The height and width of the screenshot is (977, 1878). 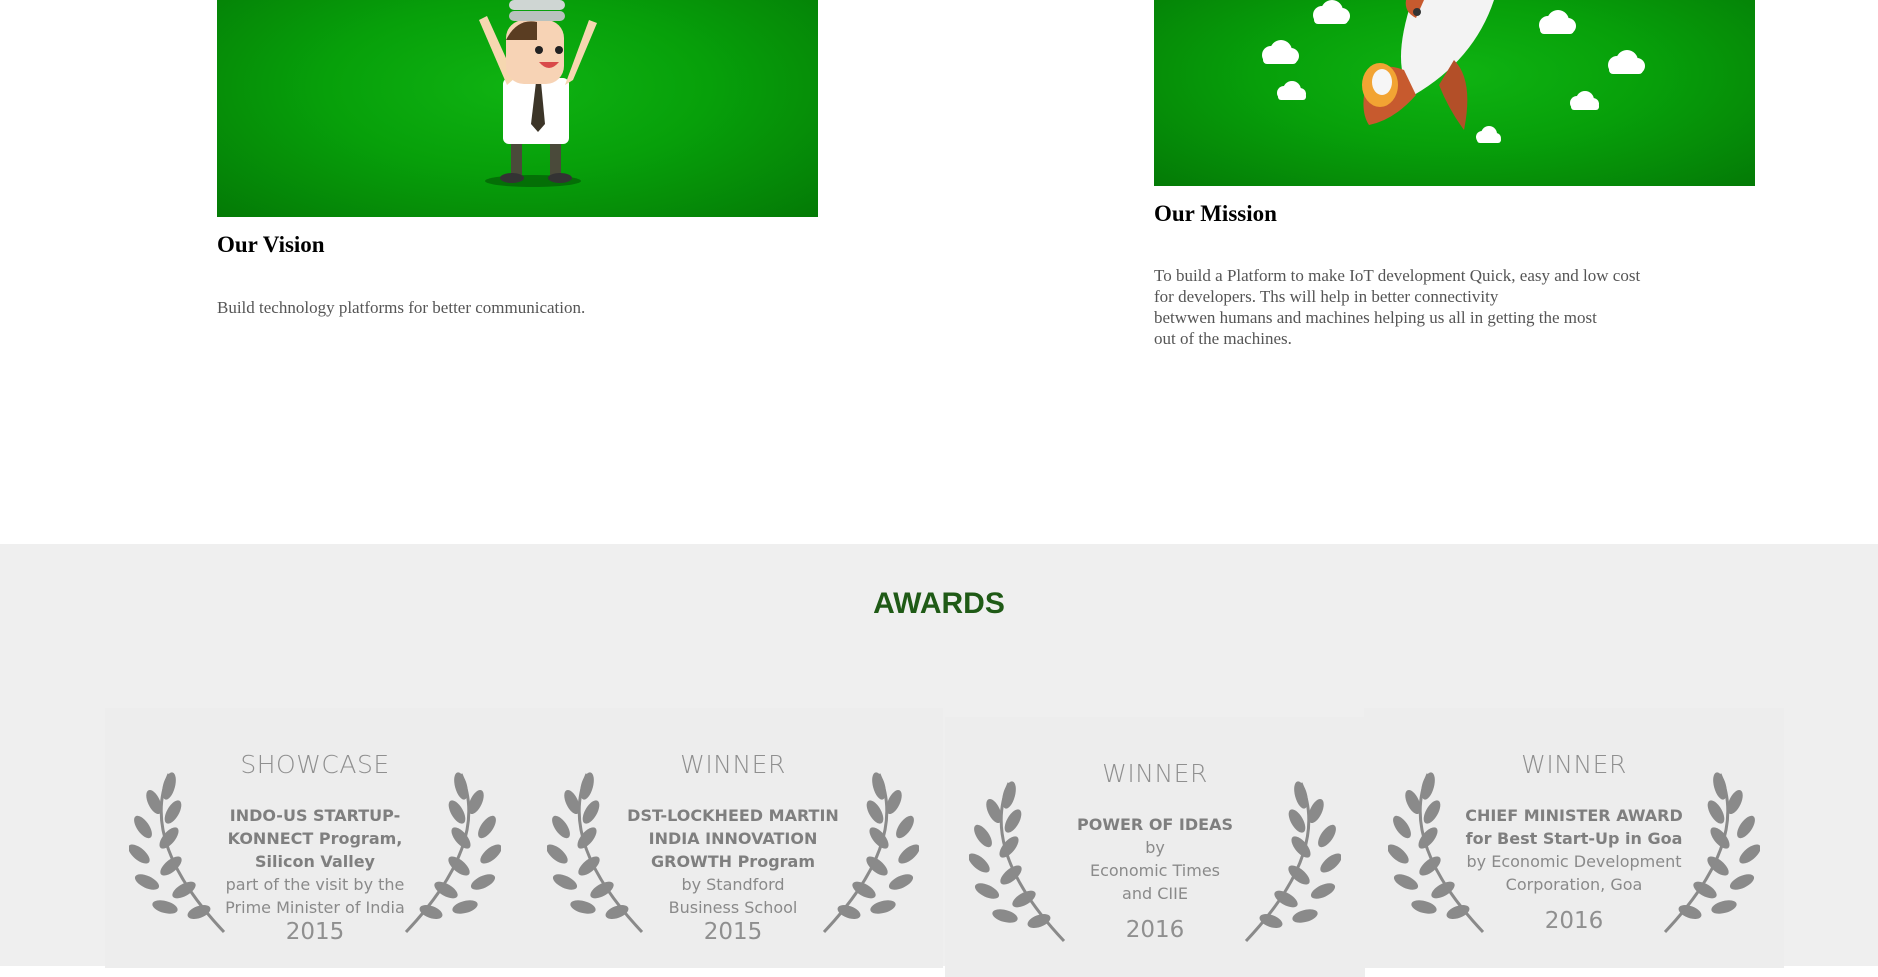 I want to click on award-detail-line: Corporation, Goa, so click(x=1574, y=884).